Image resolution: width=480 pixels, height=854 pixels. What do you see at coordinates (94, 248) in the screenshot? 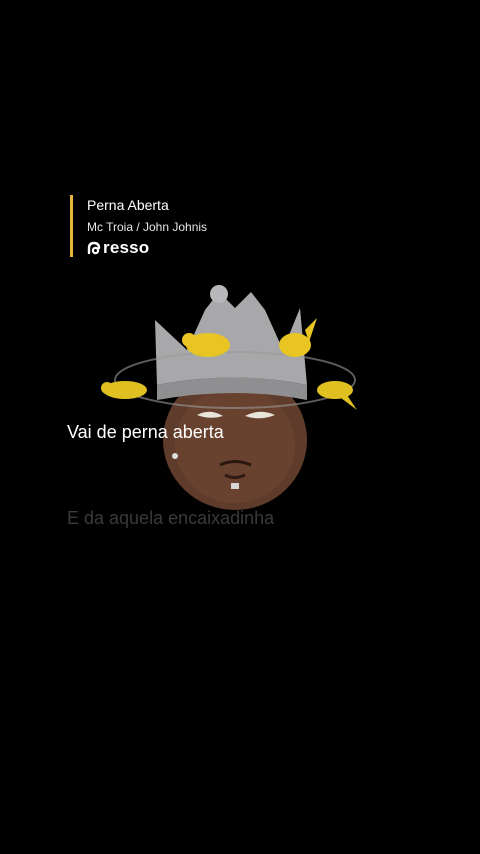
I see `resso-logo-icon` at bounding box center [94, 248].